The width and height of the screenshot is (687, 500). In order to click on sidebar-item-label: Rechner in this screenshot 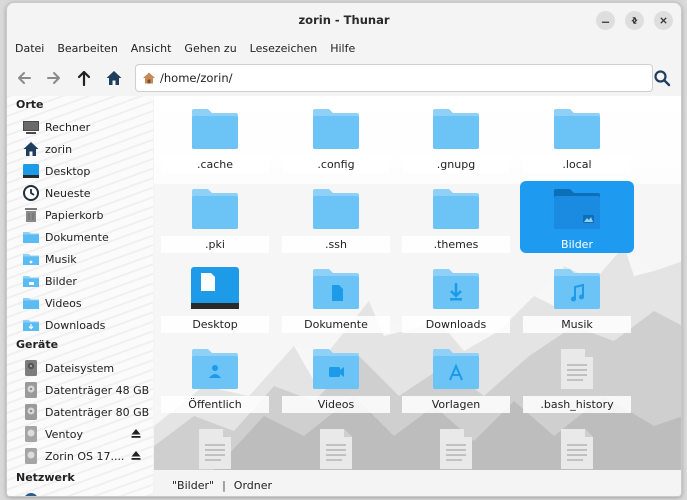, I will do `click(68, 127)`.